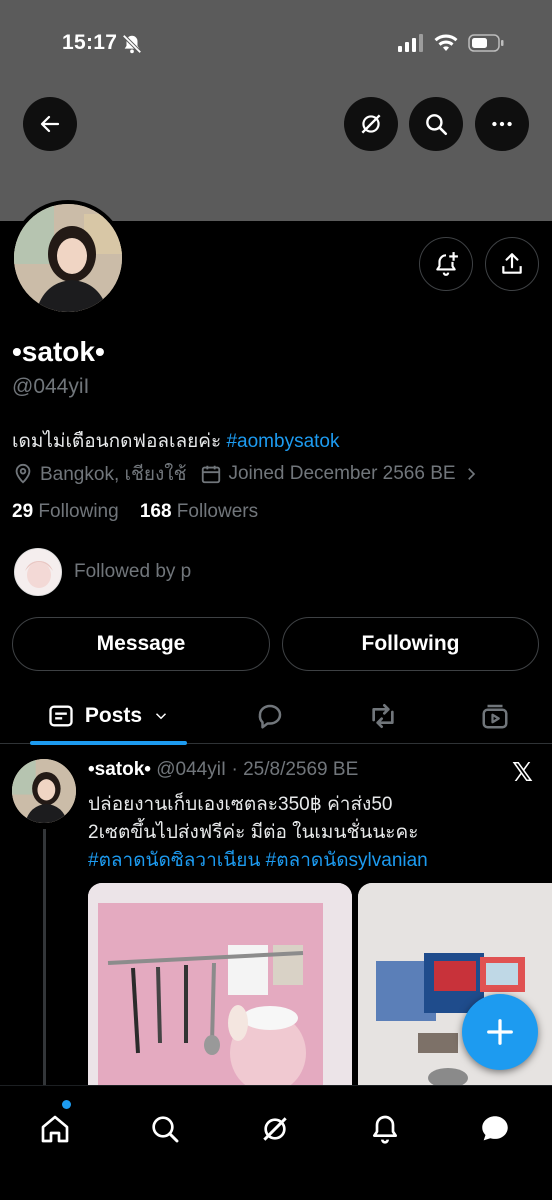 This screenshot has width=552, height=1200. I want to click on message-button: Message, so click(141, 644).